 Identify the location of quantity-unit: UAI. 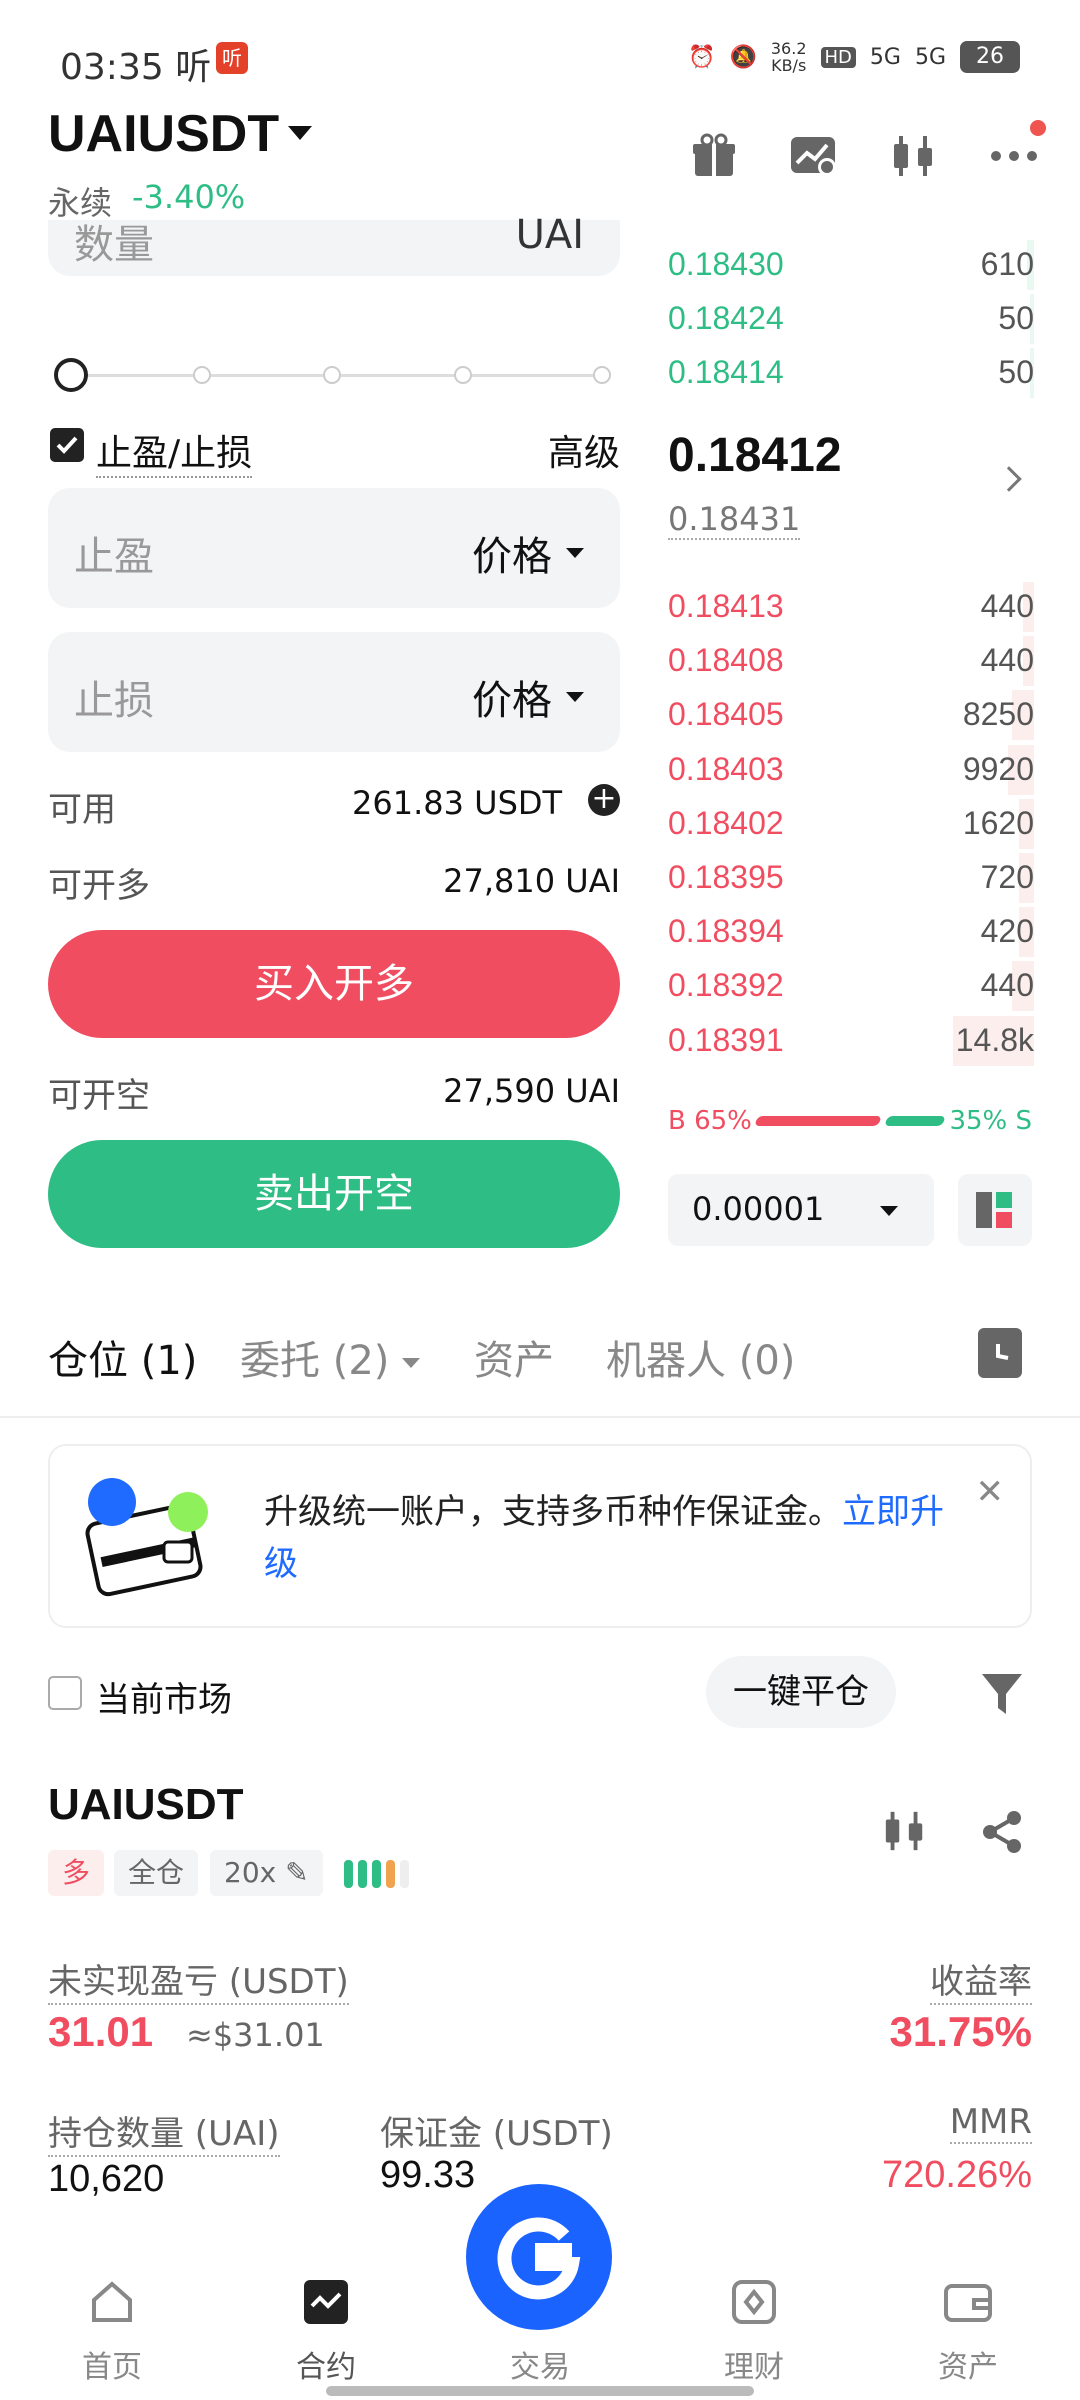
(549, 235).